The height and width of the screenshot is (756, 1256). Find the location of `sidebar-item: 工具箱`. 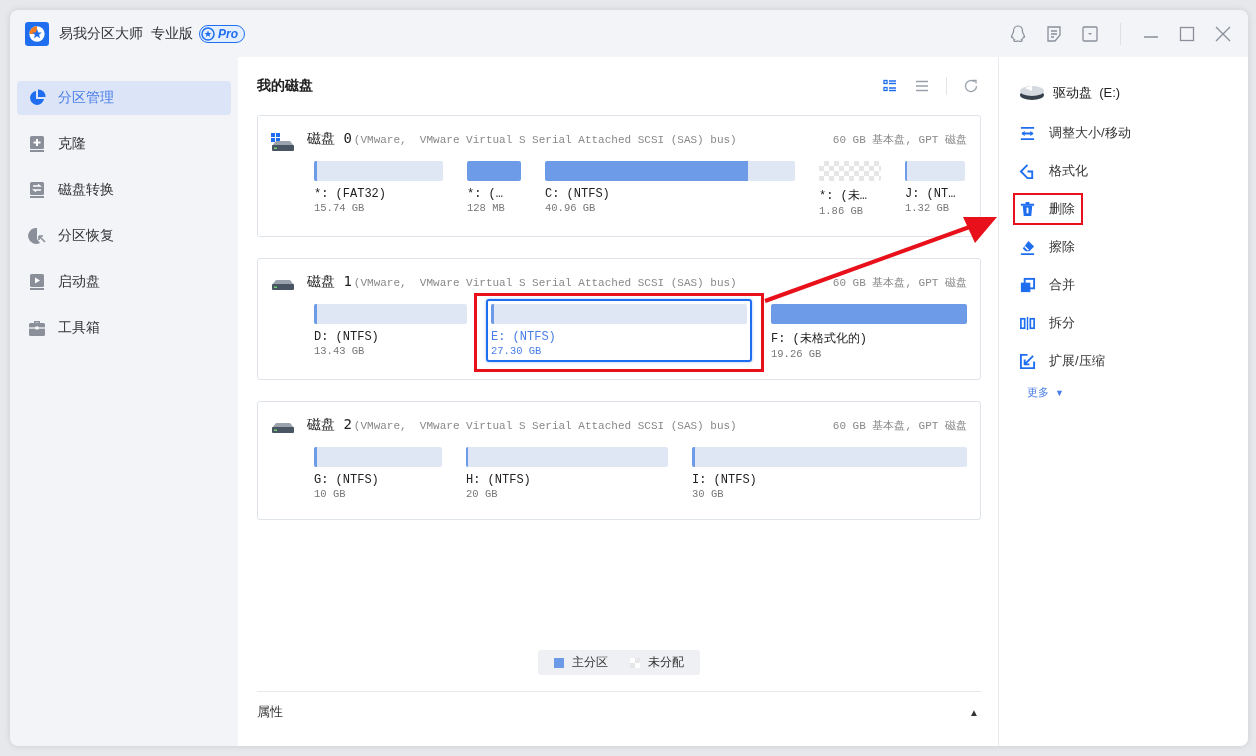

sidebar-item: 工具箱 is located at coordinates (124, 328).